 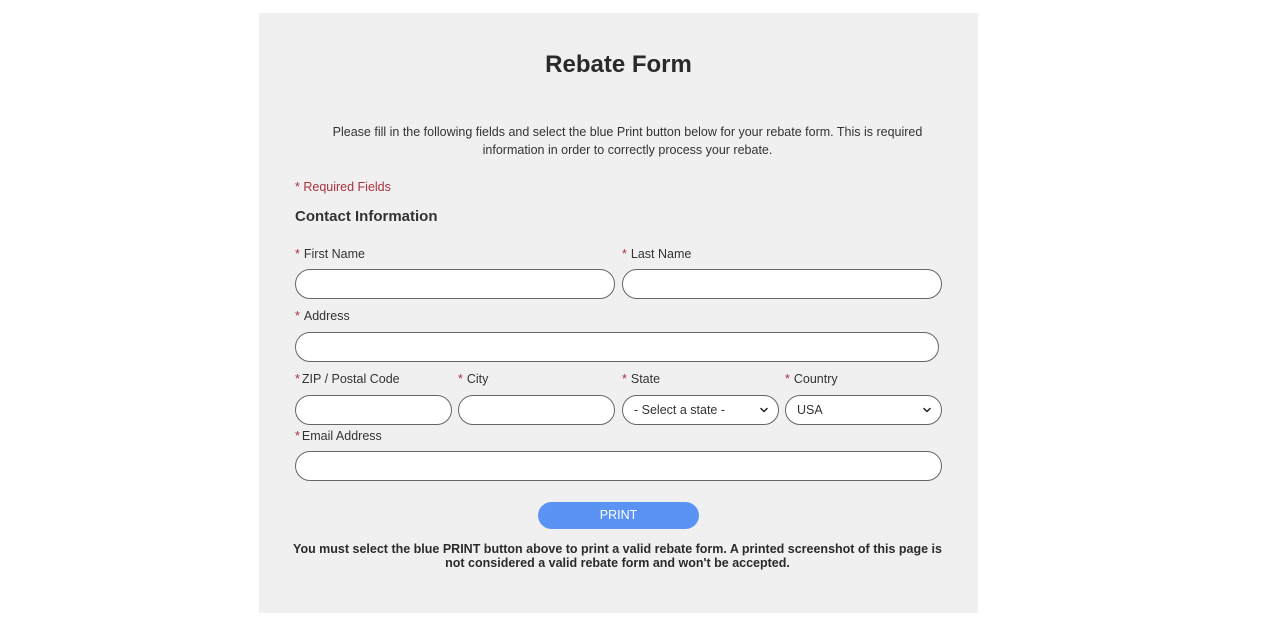 What do you see at coordinates (341, 436) in the screenshot?
I see `email-label-text: Email Address` at bounding box center [341, 436].